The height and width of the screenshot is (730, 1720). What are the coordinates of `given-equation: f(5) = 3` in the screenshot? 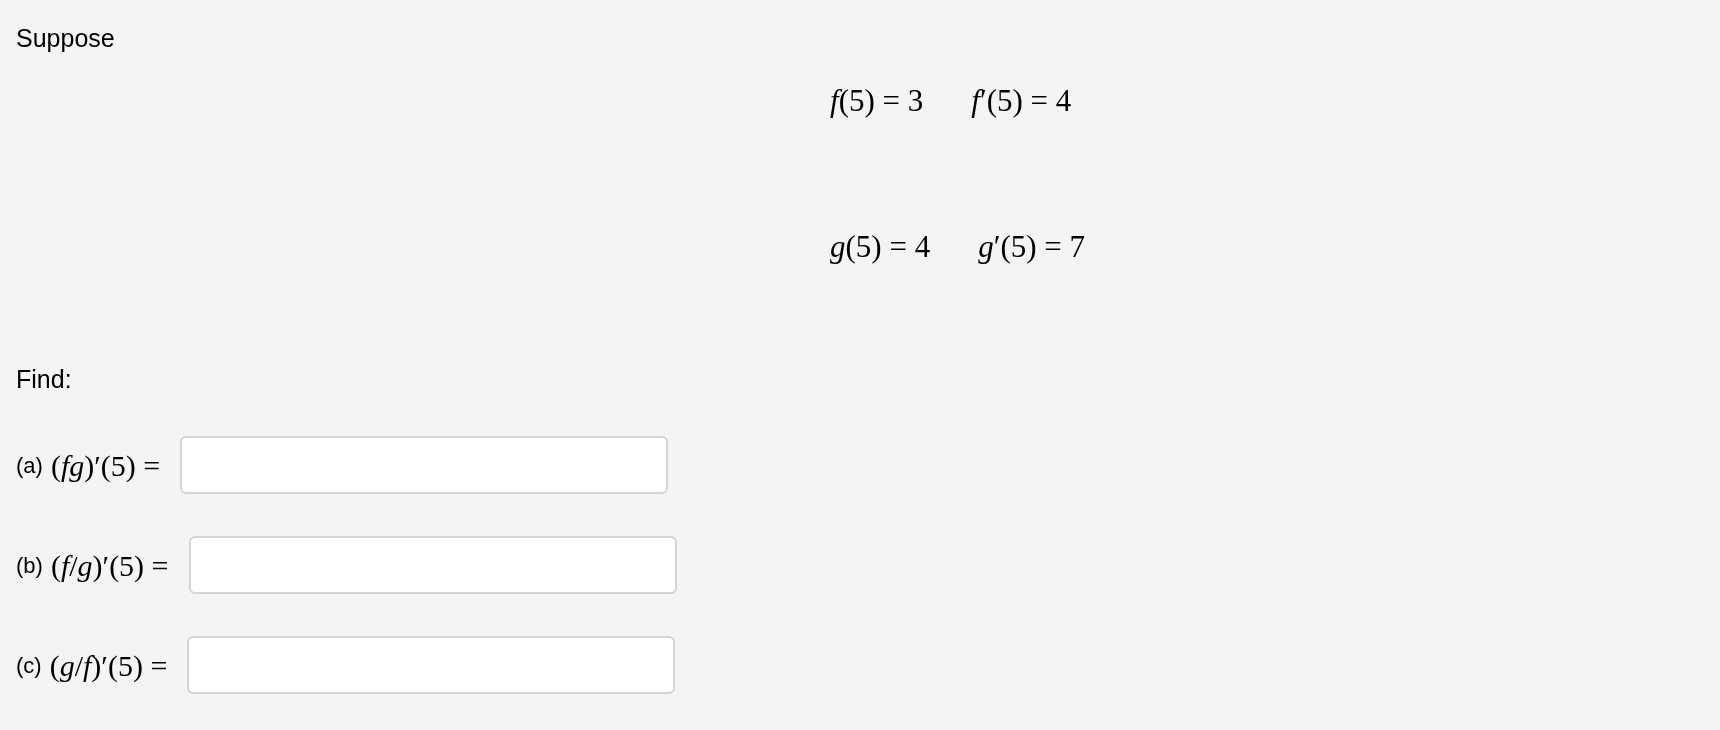 It's located at (877, 100).